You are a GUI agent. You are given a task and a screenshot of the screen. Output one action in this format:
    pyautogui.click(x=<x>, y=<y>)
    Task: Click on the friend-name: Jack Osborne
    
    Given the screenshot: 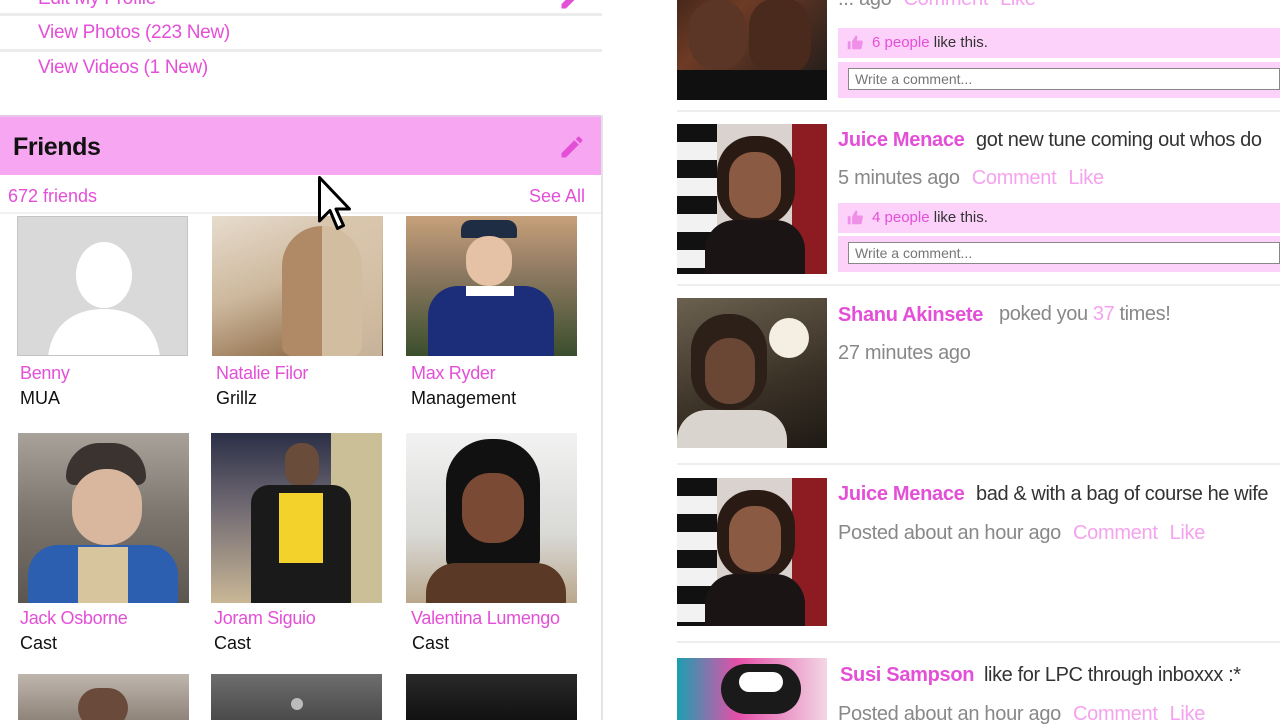 What is the action you would take?
    pyautogui.click(x=74, y=618)
    